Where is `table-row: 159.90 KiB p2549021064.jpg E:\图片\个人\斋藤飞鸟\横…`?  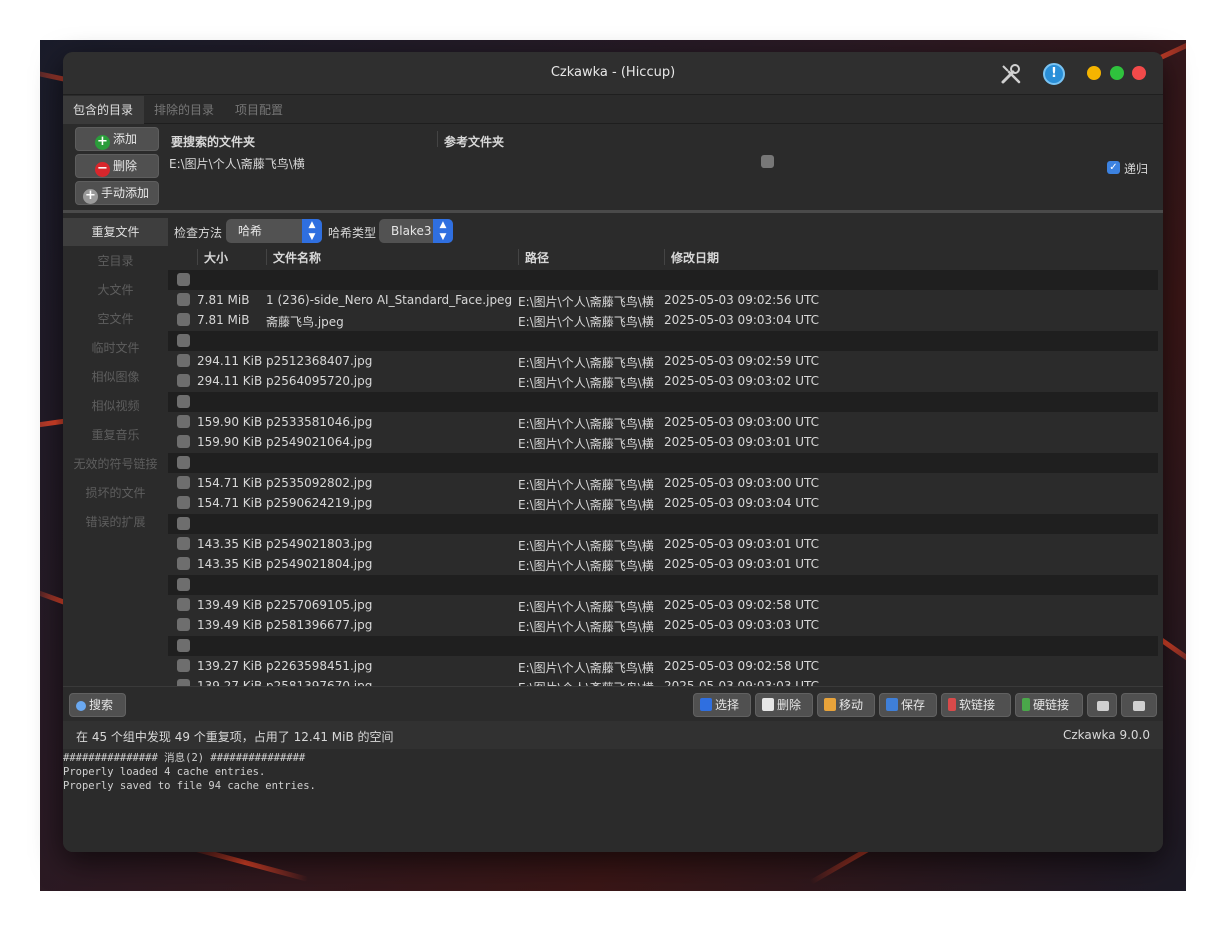 table-row: 159.90 KiB p2549021064.jpg E:\图片\个人\斋藤飞鸟\横… is located at coordinates (663, 442).